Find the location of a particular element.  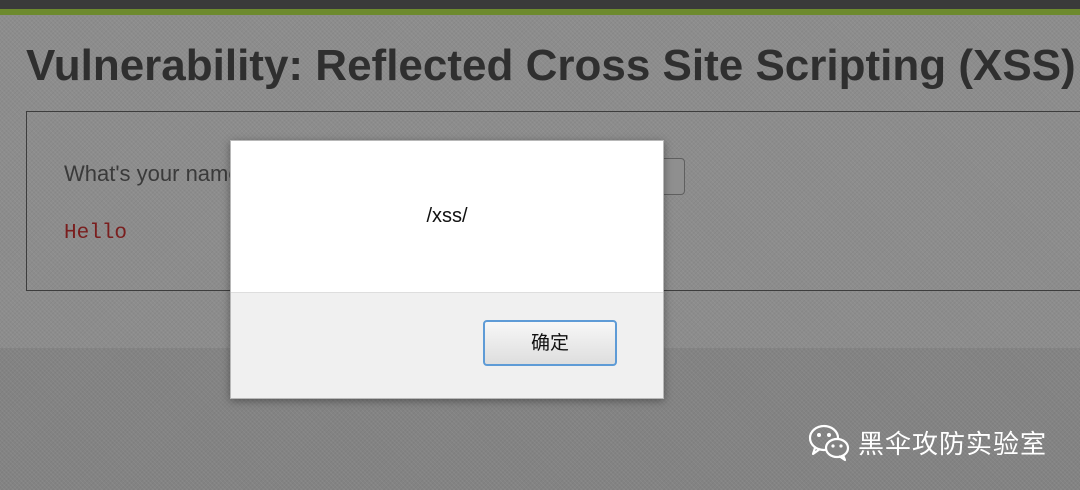

name-prompt-label: What's your name? is located at coordinates (158, 173).